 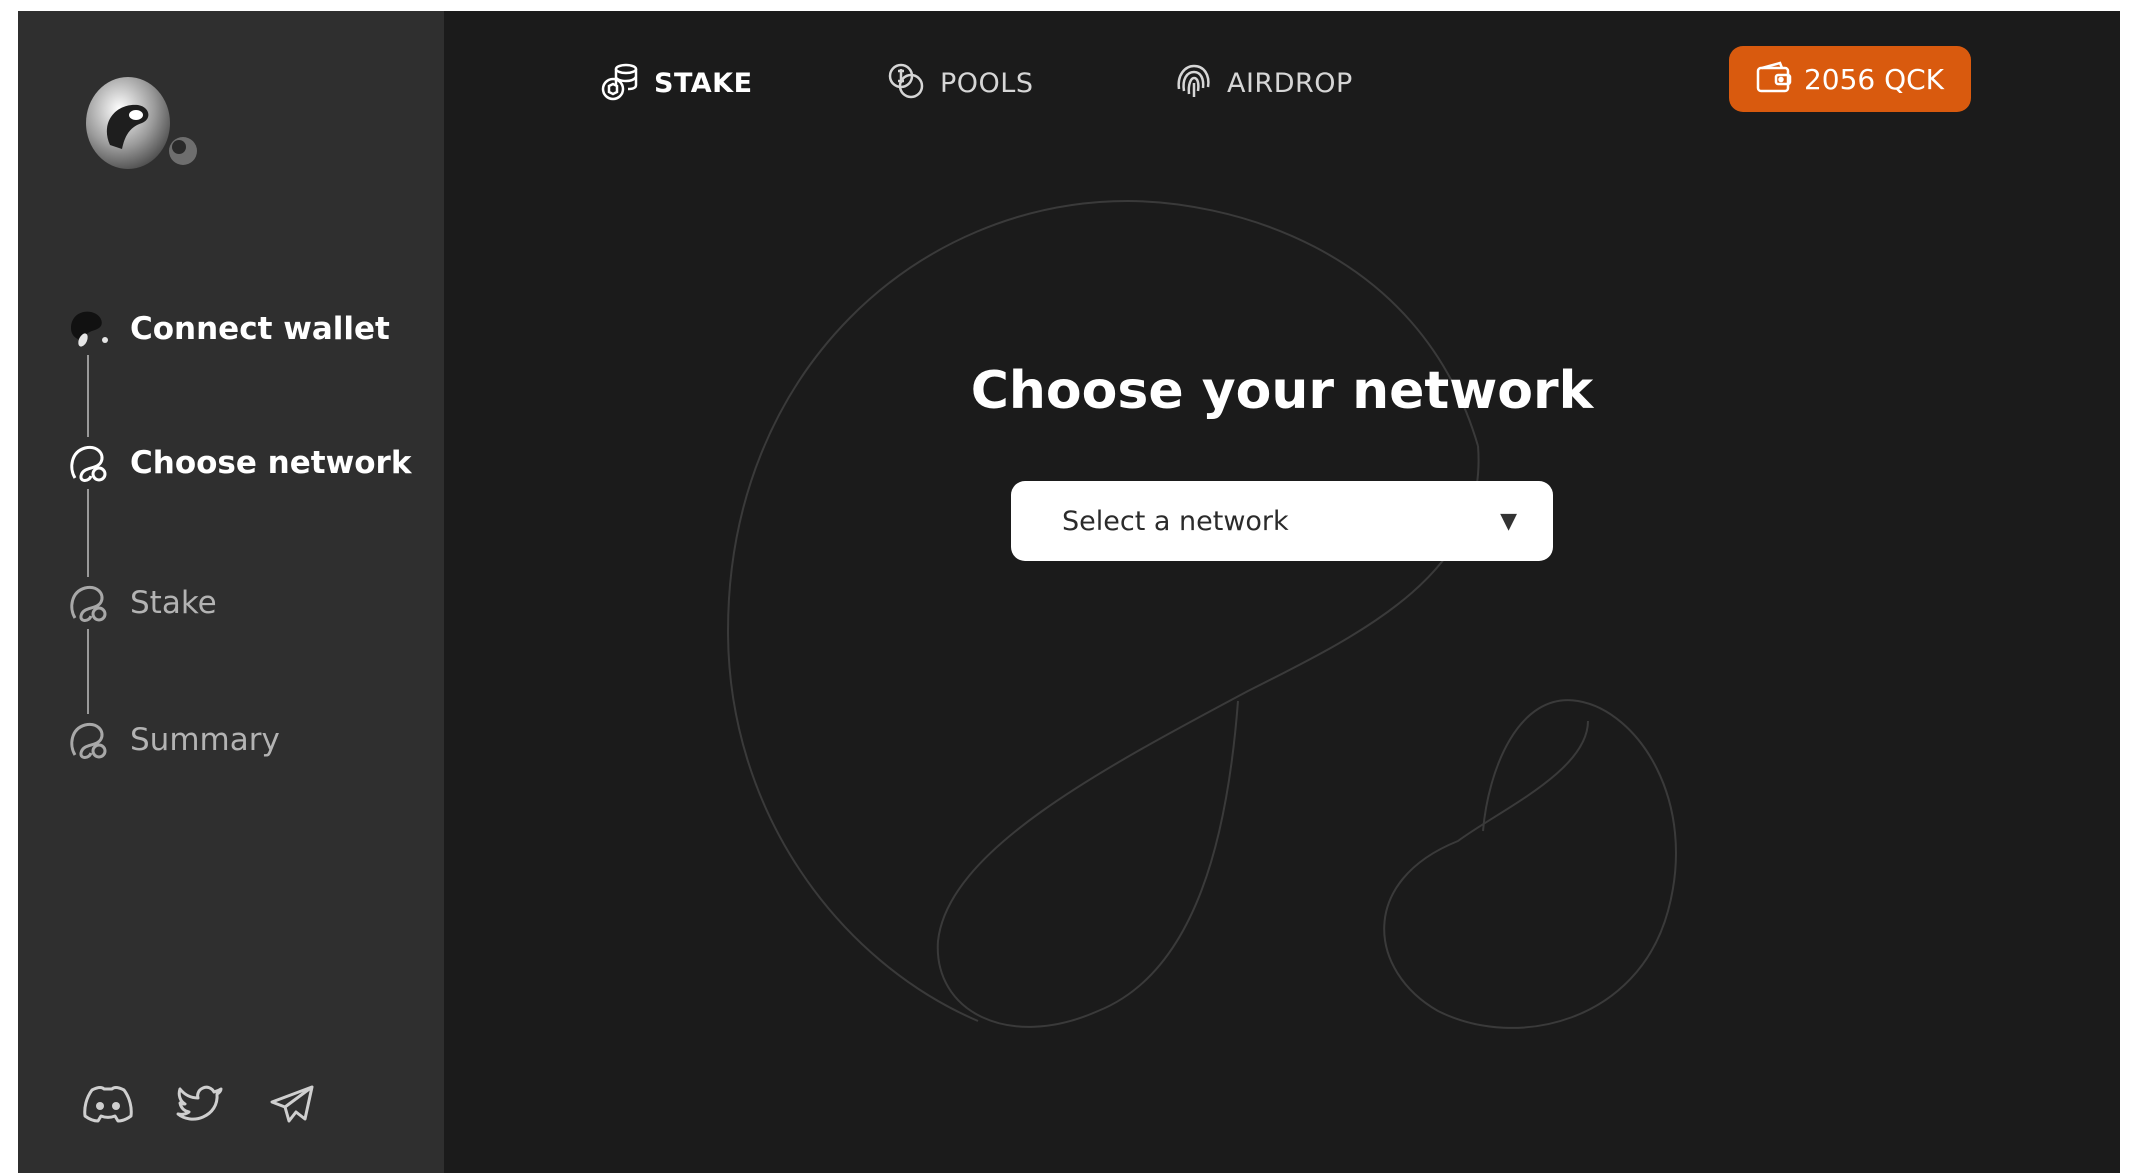 What do you see at coordinates (1774, 79) in the screenshot?
I see `wallet-icon` at bounding box center [1774, 79].